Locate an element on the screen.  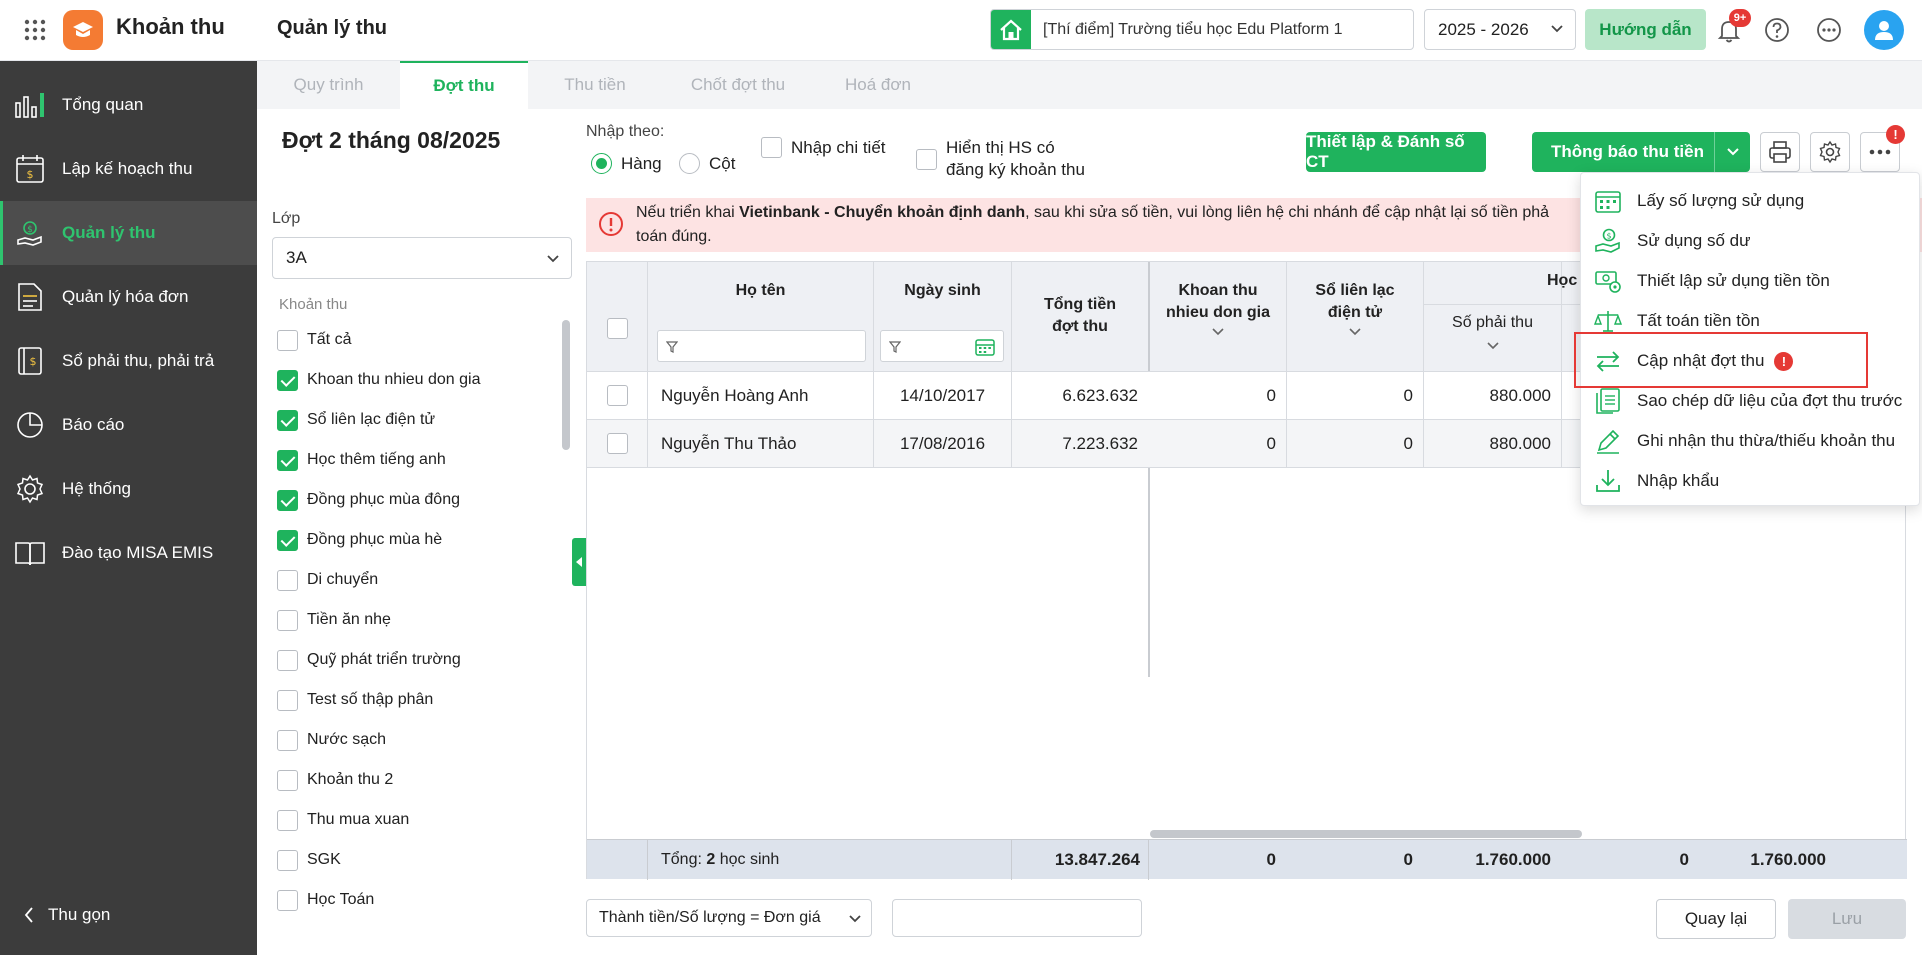
caret-left-icon is located at coordinates (578, 562).